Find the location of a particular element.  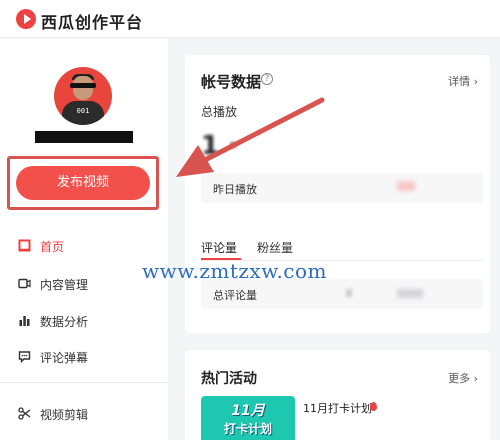

watermark-text: www.zmtzxw.com is located at coordinates (235, 271).